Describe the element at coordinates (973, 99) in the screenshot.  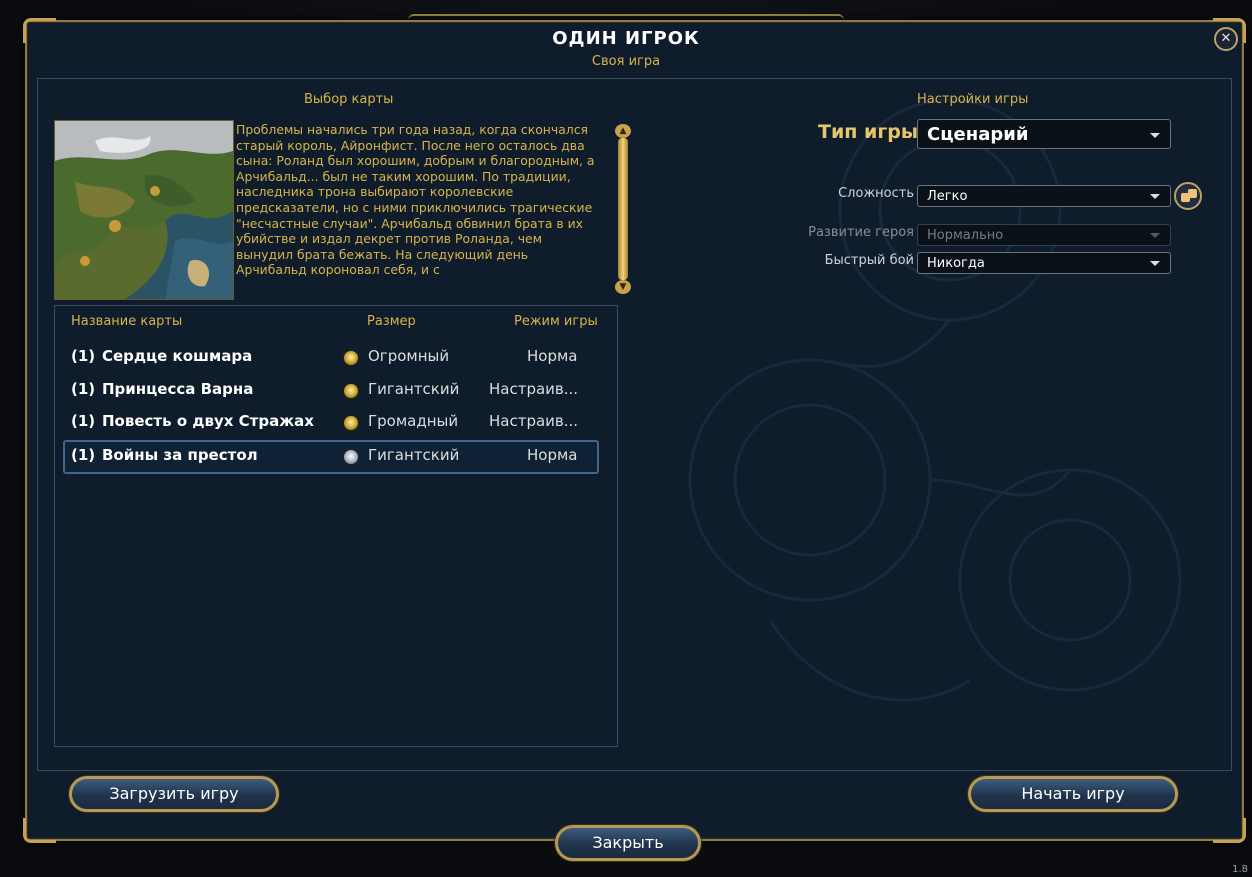
I see `game-settings-header: Настройки игры` at that location.